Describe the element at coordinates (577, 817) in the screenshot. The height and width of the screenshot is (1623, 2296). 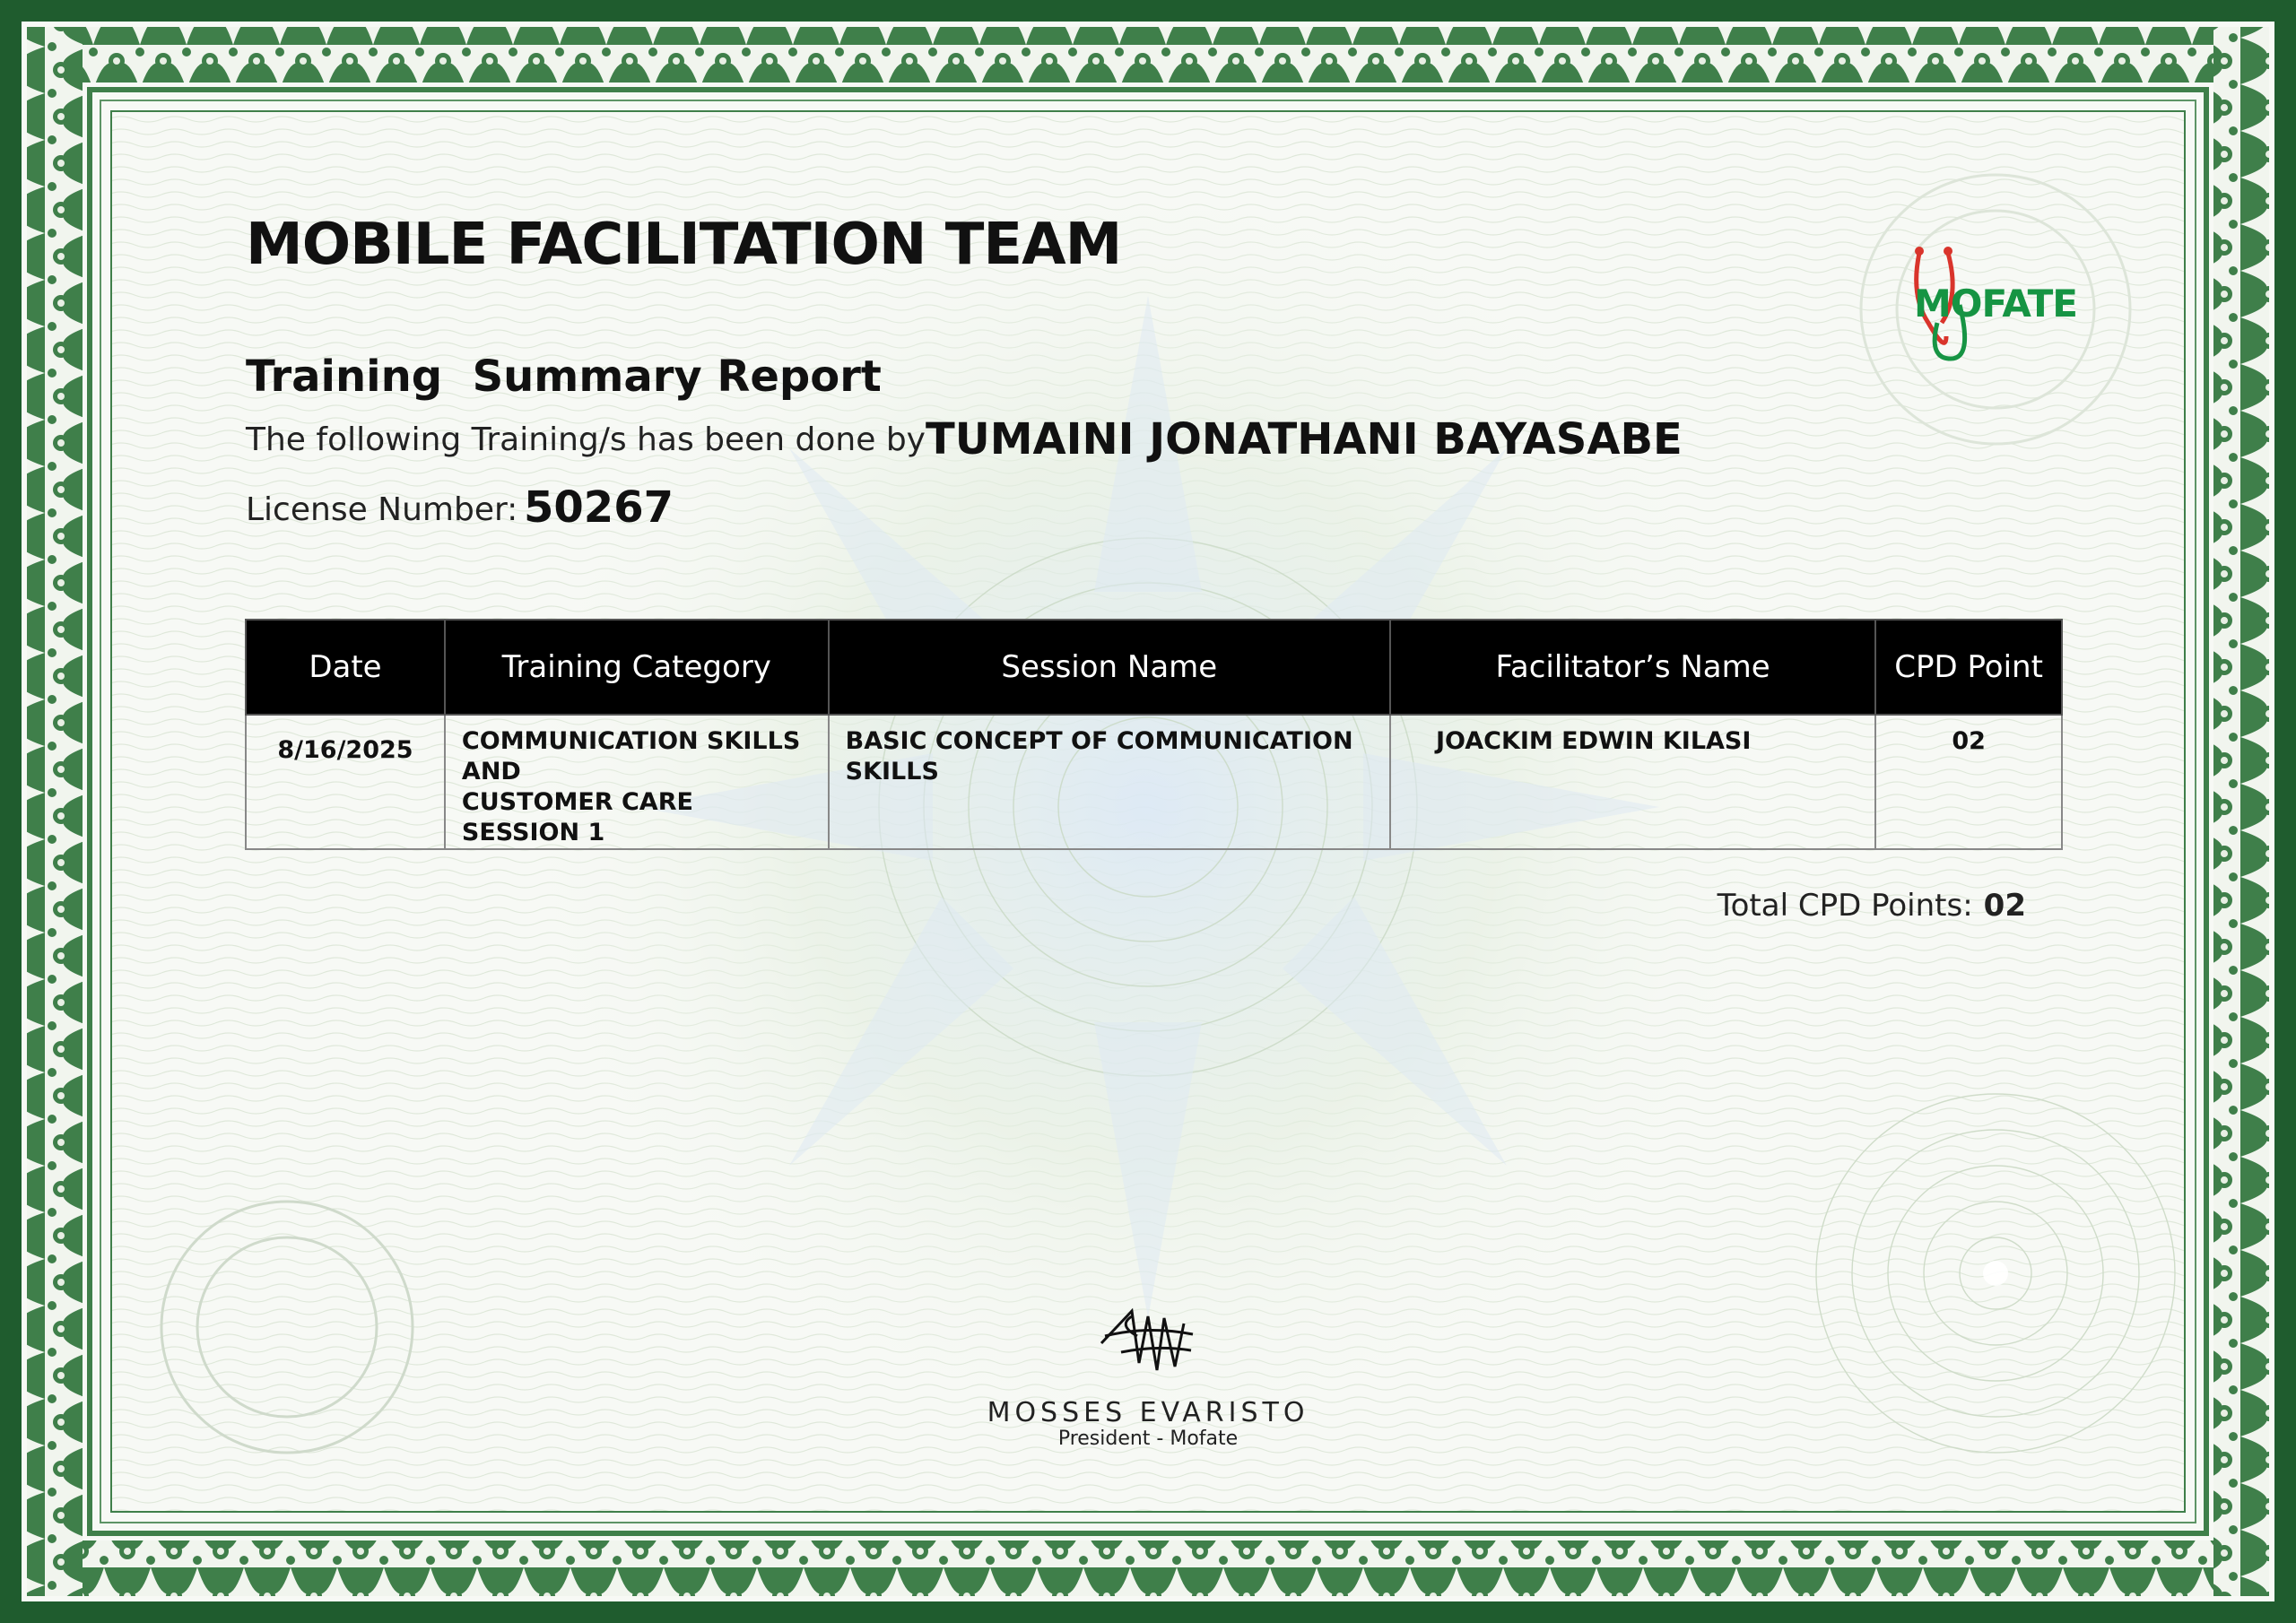
I see `cell-category-line2: CUSTOMER CARE SESSION 1` at that location.